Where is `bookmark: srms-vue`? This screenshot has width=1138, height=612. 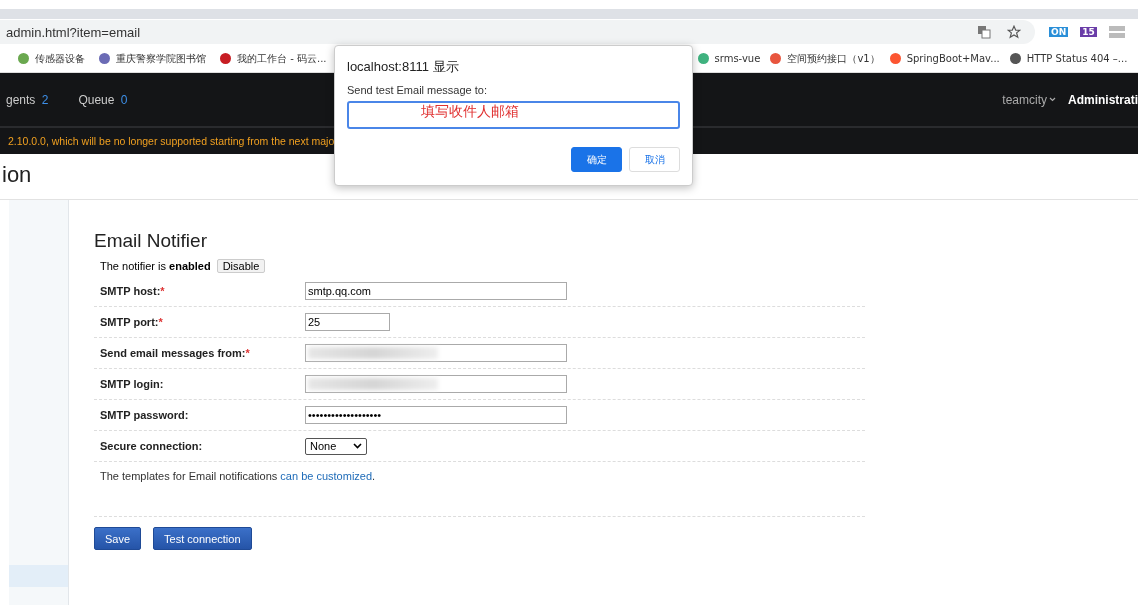 bookmark: srms-vue is located at coordinates (729, 58).